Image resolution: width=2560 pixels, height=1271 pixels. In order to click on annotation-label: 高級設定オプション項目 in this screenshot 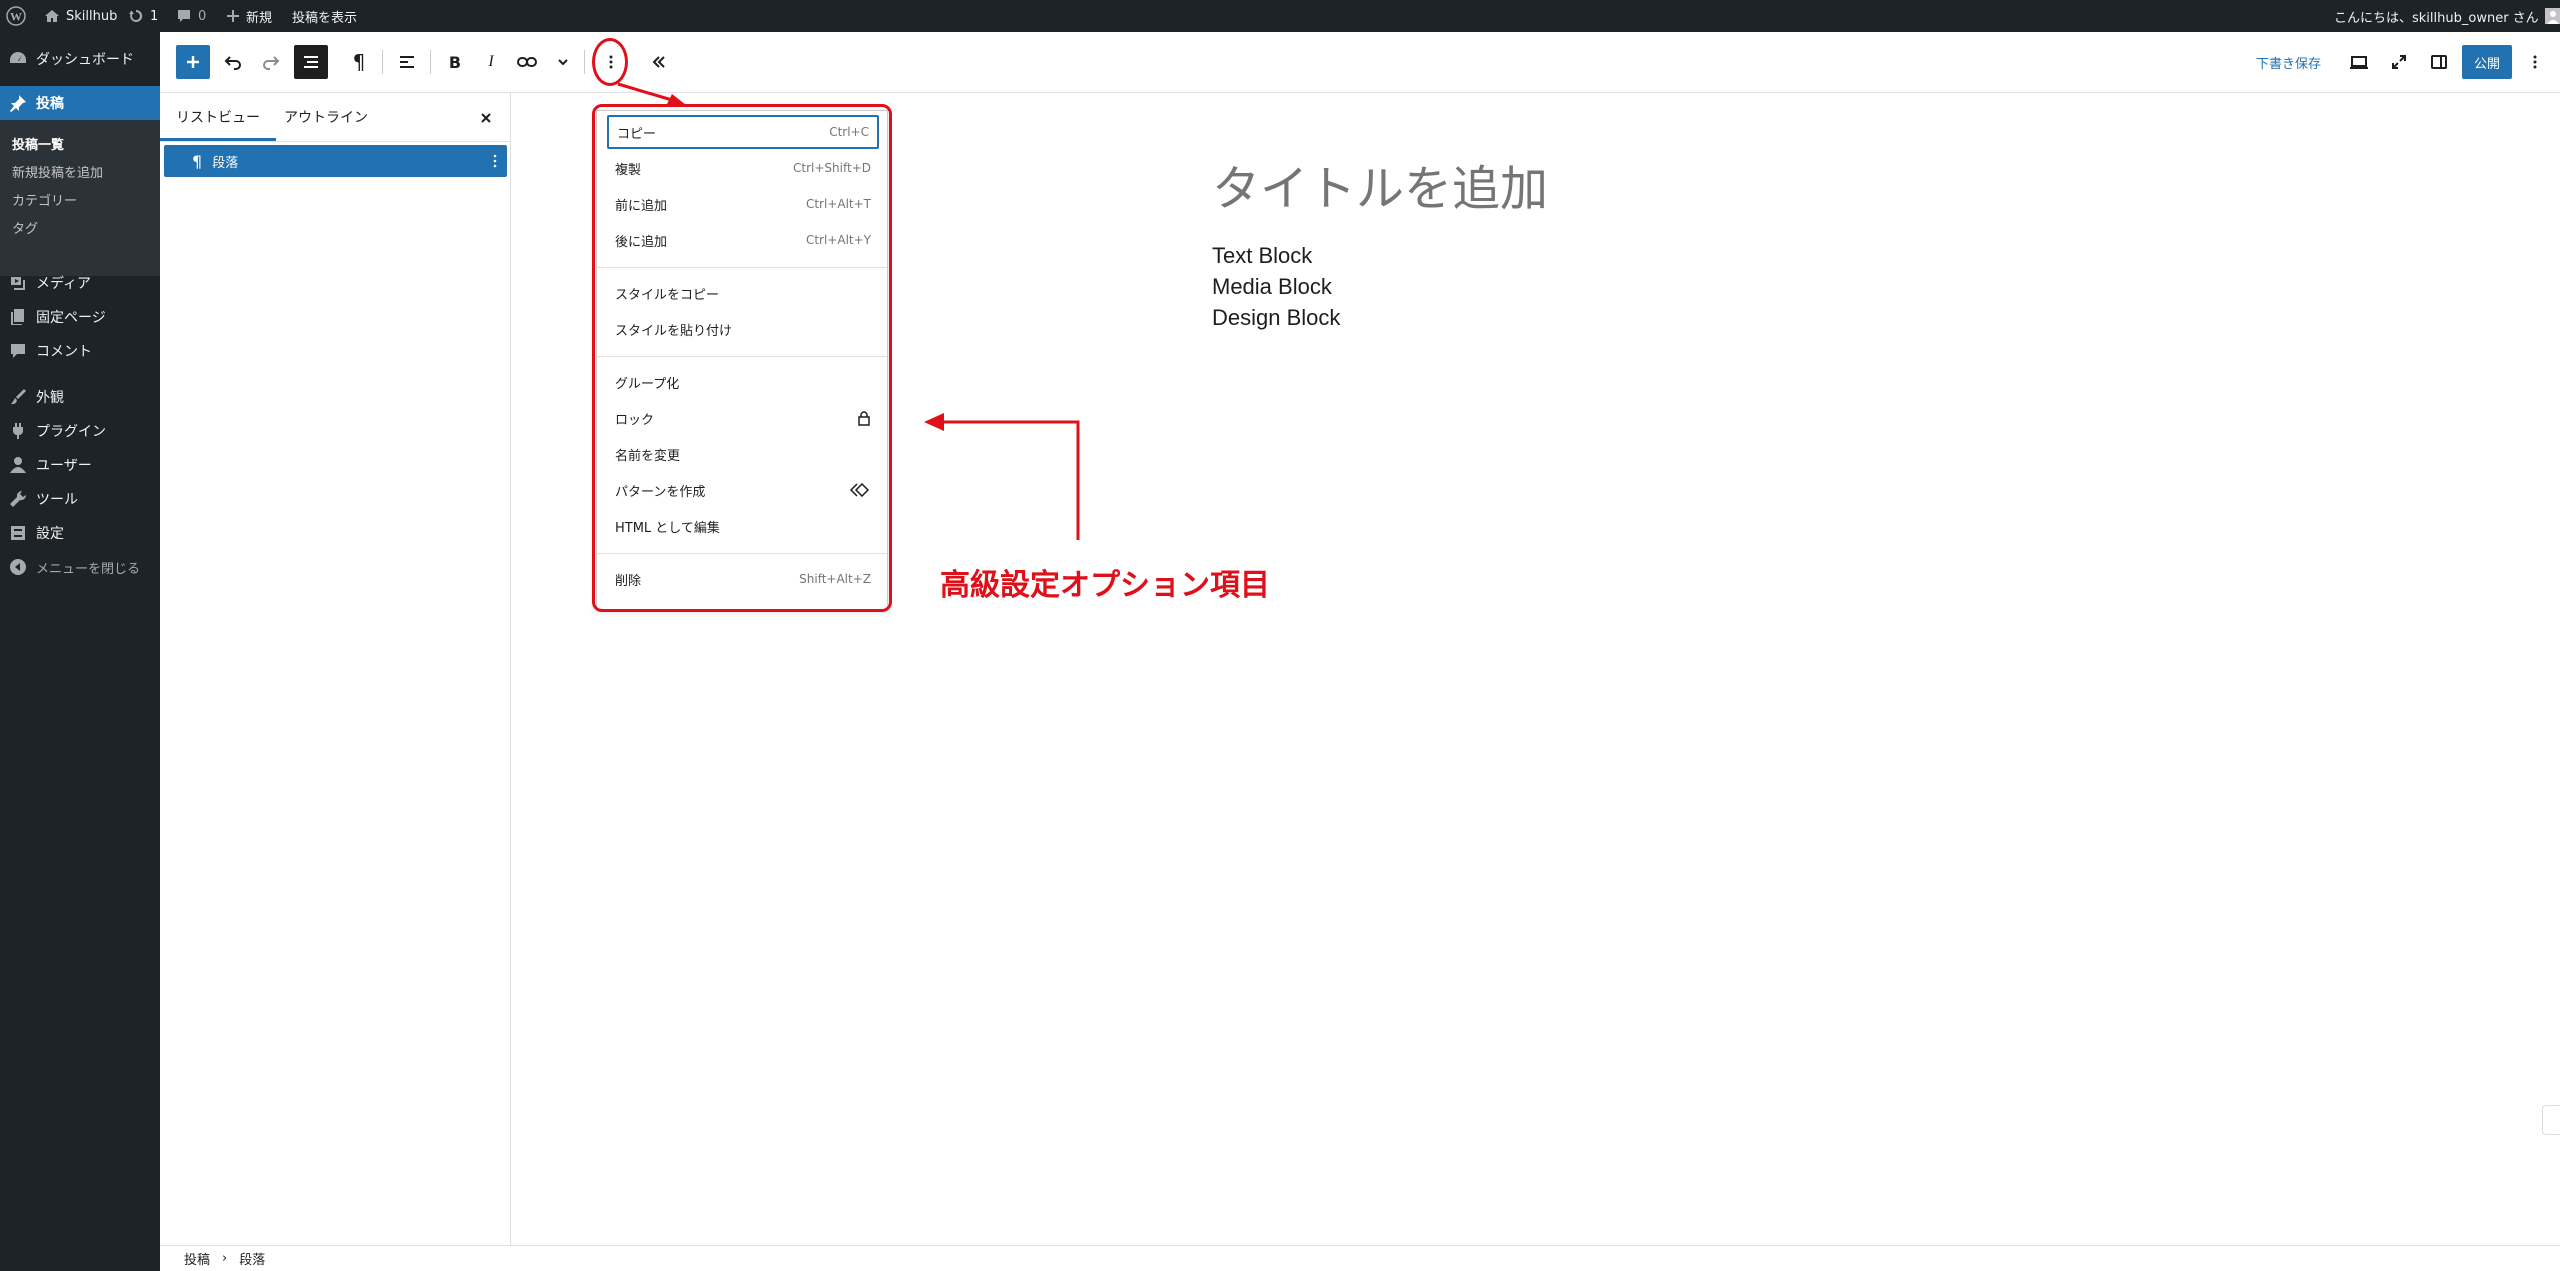, I will do `click(1105, 585)`.